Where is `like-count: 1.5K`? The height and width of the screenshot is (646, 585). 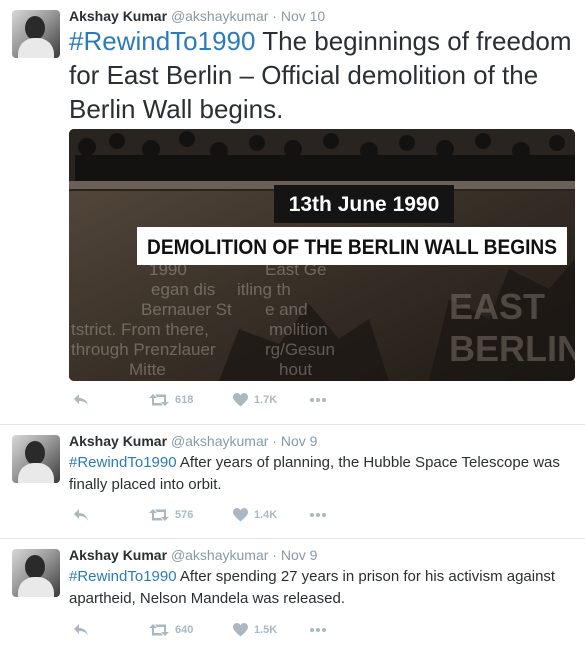
like-count: 1.5K is located at coordinates (266, 630).